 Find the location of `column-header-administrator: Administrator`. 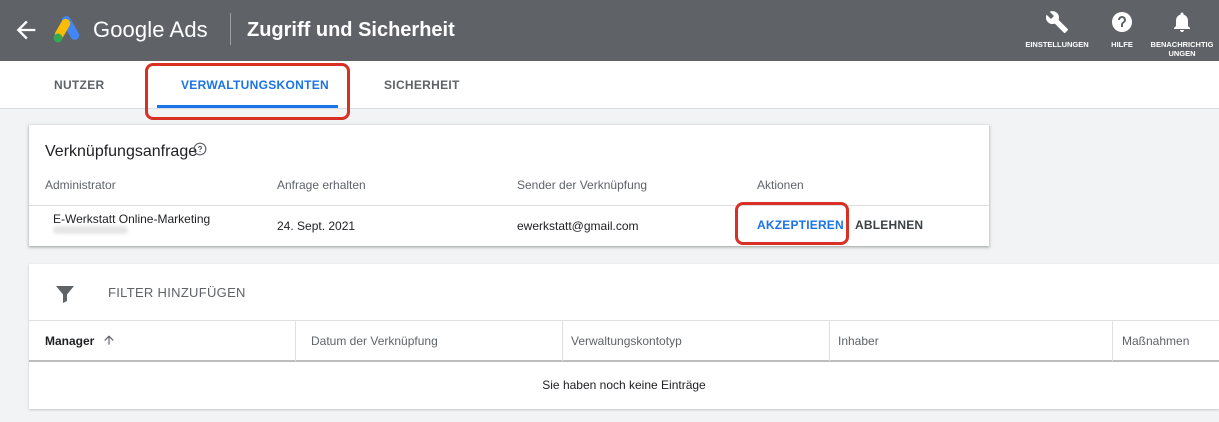

column-header-administrator: Administrator is located at coordinates (80, 185).